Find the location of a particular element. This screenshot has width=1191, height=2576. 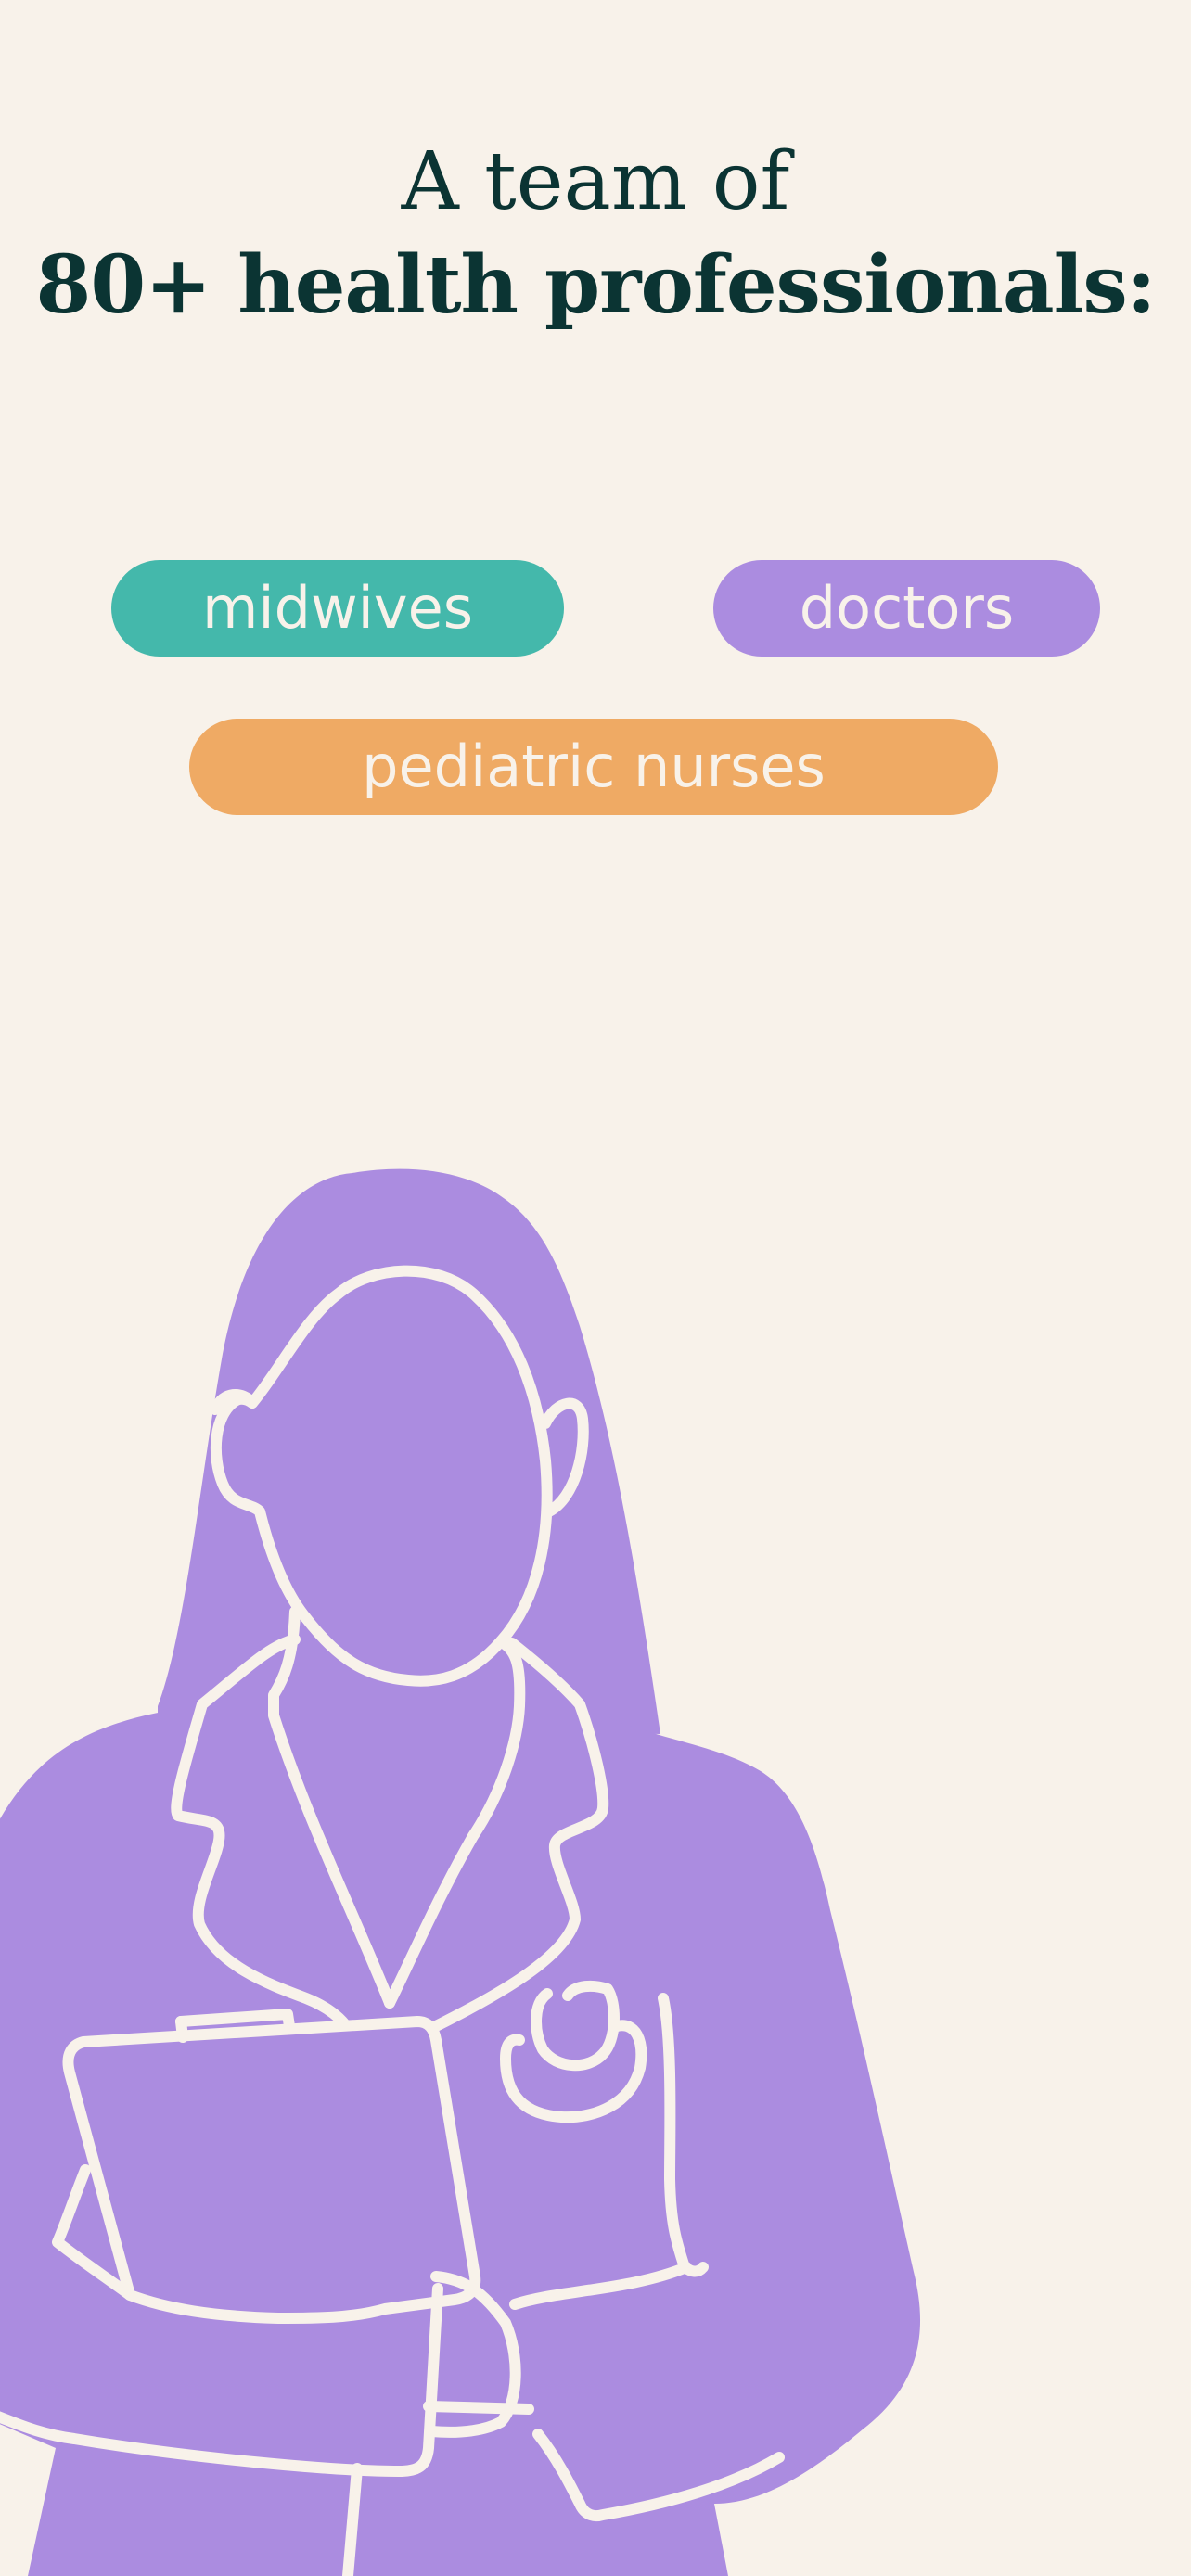

tag-midwives: midwives is located at coordinates (337, 608).